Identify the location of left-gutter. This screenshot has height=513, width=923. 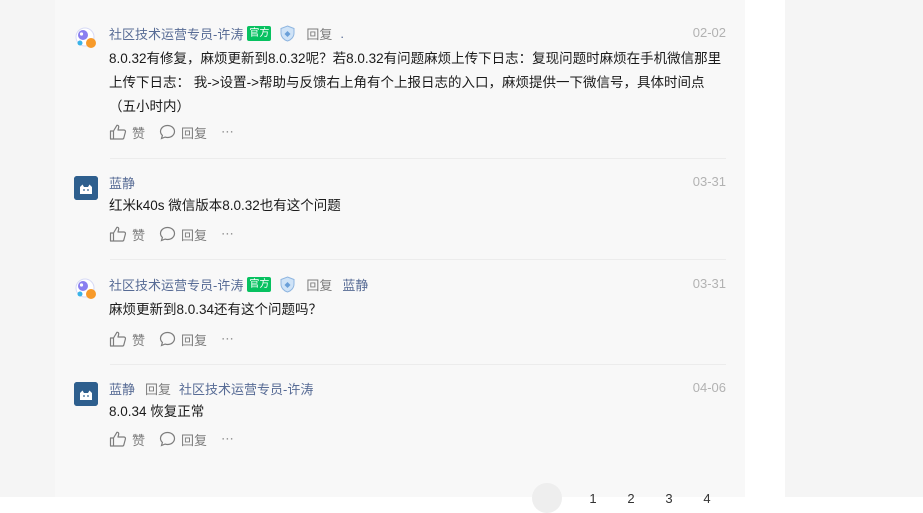
(27, 248).